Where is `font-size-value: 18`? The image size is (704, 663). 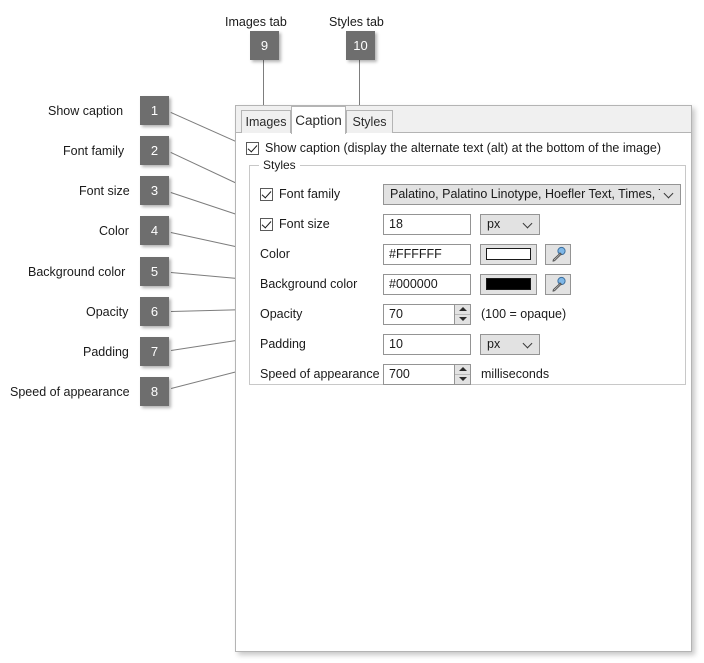
font-size-value: 18 is located at coordinates (396, 224).